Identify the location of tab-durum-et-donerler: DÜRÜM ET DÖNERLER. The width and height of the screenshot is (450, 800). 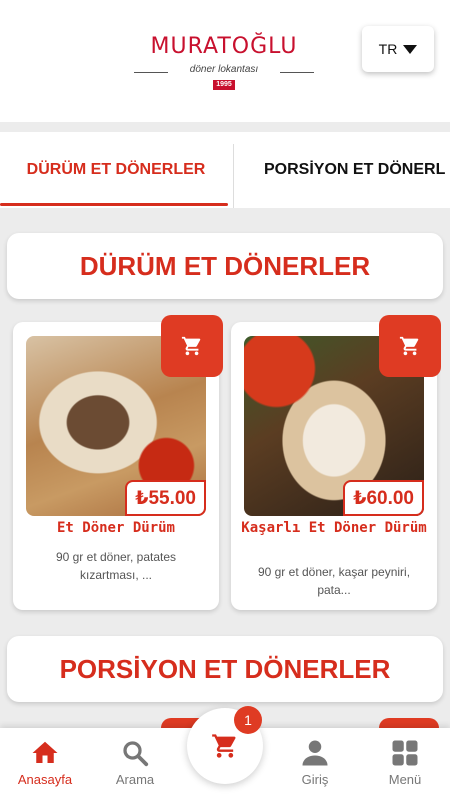
(116, 170).